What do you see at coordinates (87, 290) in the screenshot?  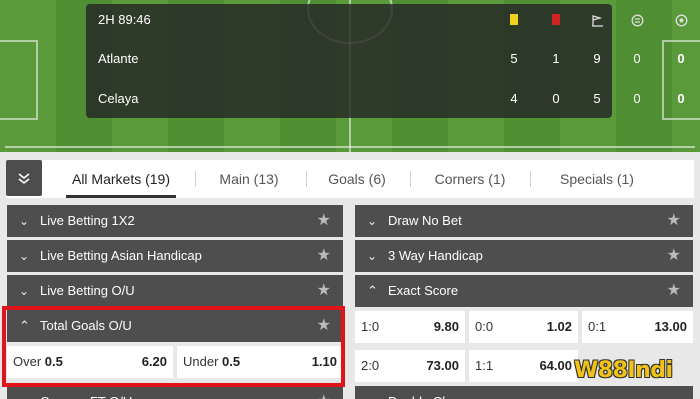 I see `market-title: Live Betting O/U` at bounding box center [87, 290].